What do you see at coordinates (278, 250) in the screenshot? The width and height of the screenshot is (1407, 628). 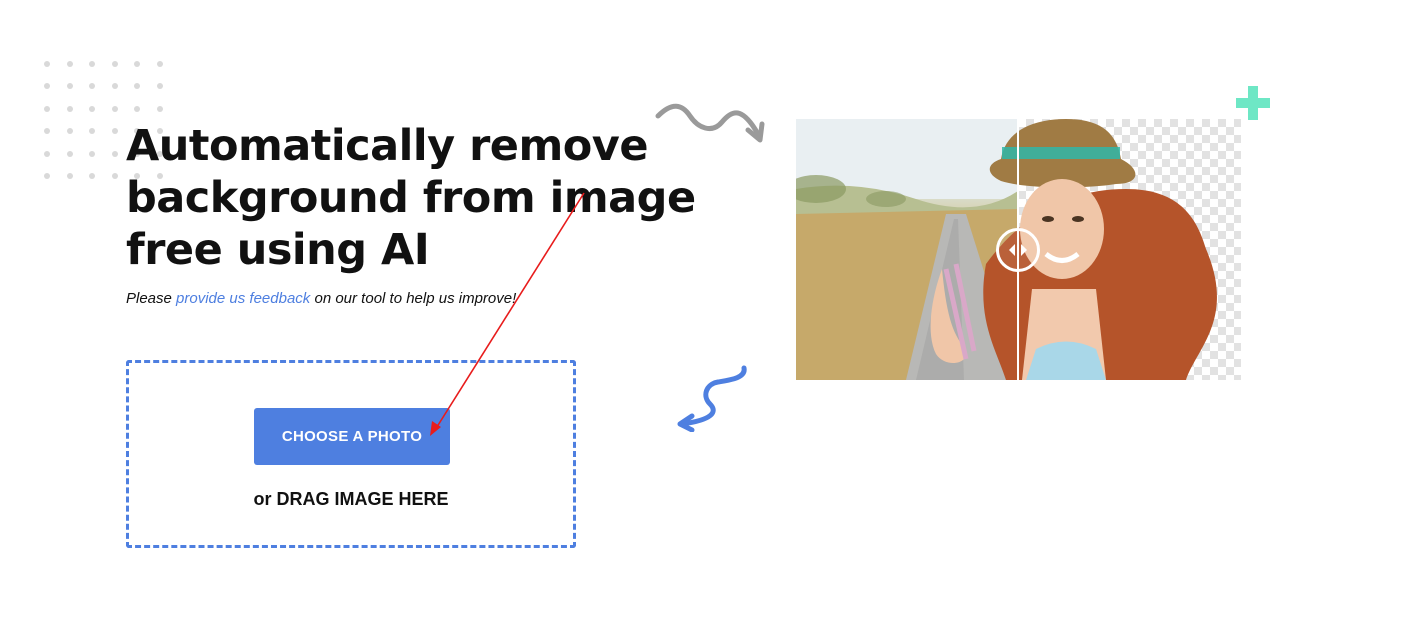 I see `hero-title-line-3: free using AI` at bounding box center [278, 250].